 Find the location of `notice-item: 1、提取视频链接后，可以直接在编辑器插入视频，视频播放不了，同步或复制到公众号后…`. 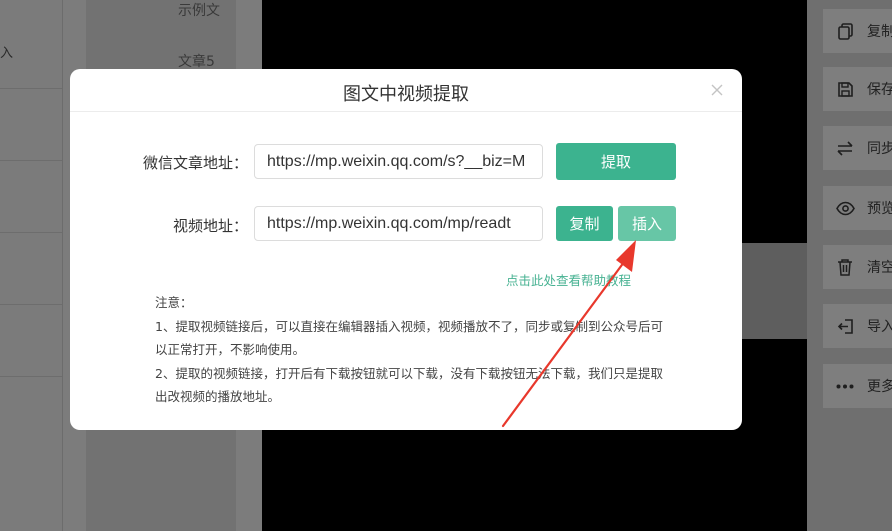

notice-item: 1、提取视频链接后，可以直接在编辑器插入视频，视频播放不了，同步或复制到公众号后… is located at coordinates (409, 338).